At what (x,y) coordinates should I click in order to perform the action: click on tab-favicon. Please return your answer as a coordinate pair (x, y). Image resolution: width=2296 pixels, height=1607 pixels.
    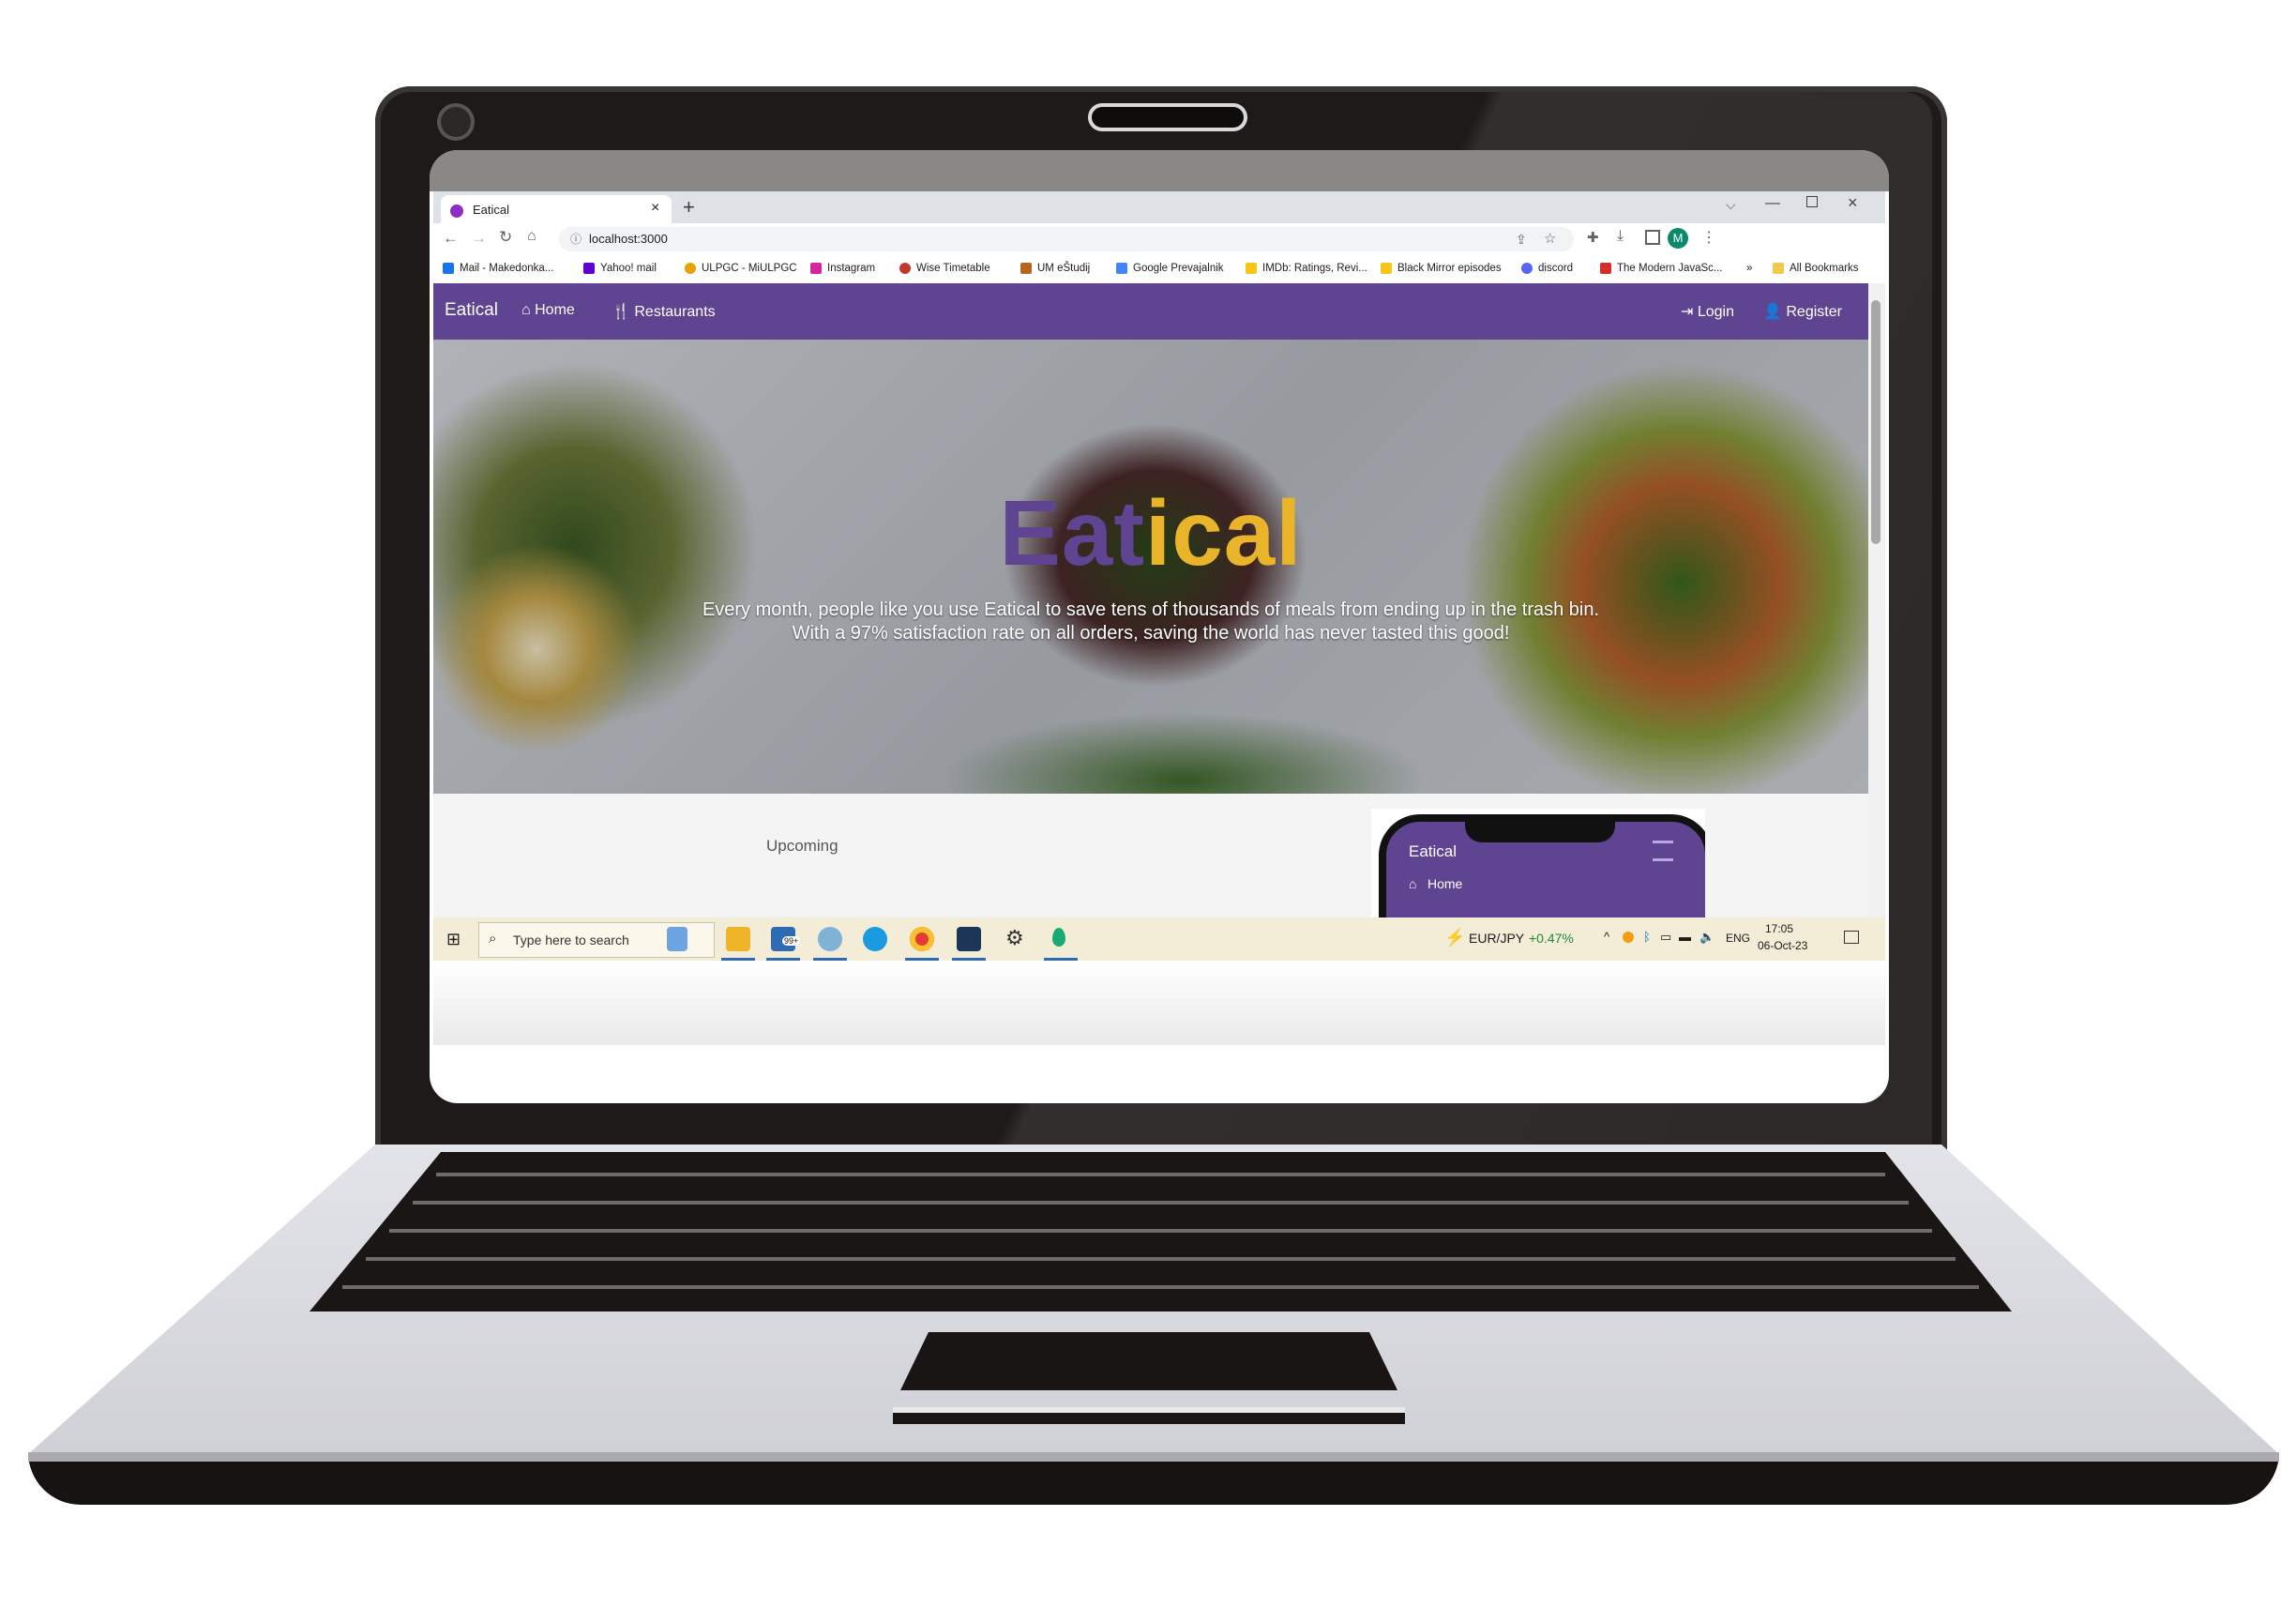
    Looking at the image, I should click on (456, 210).